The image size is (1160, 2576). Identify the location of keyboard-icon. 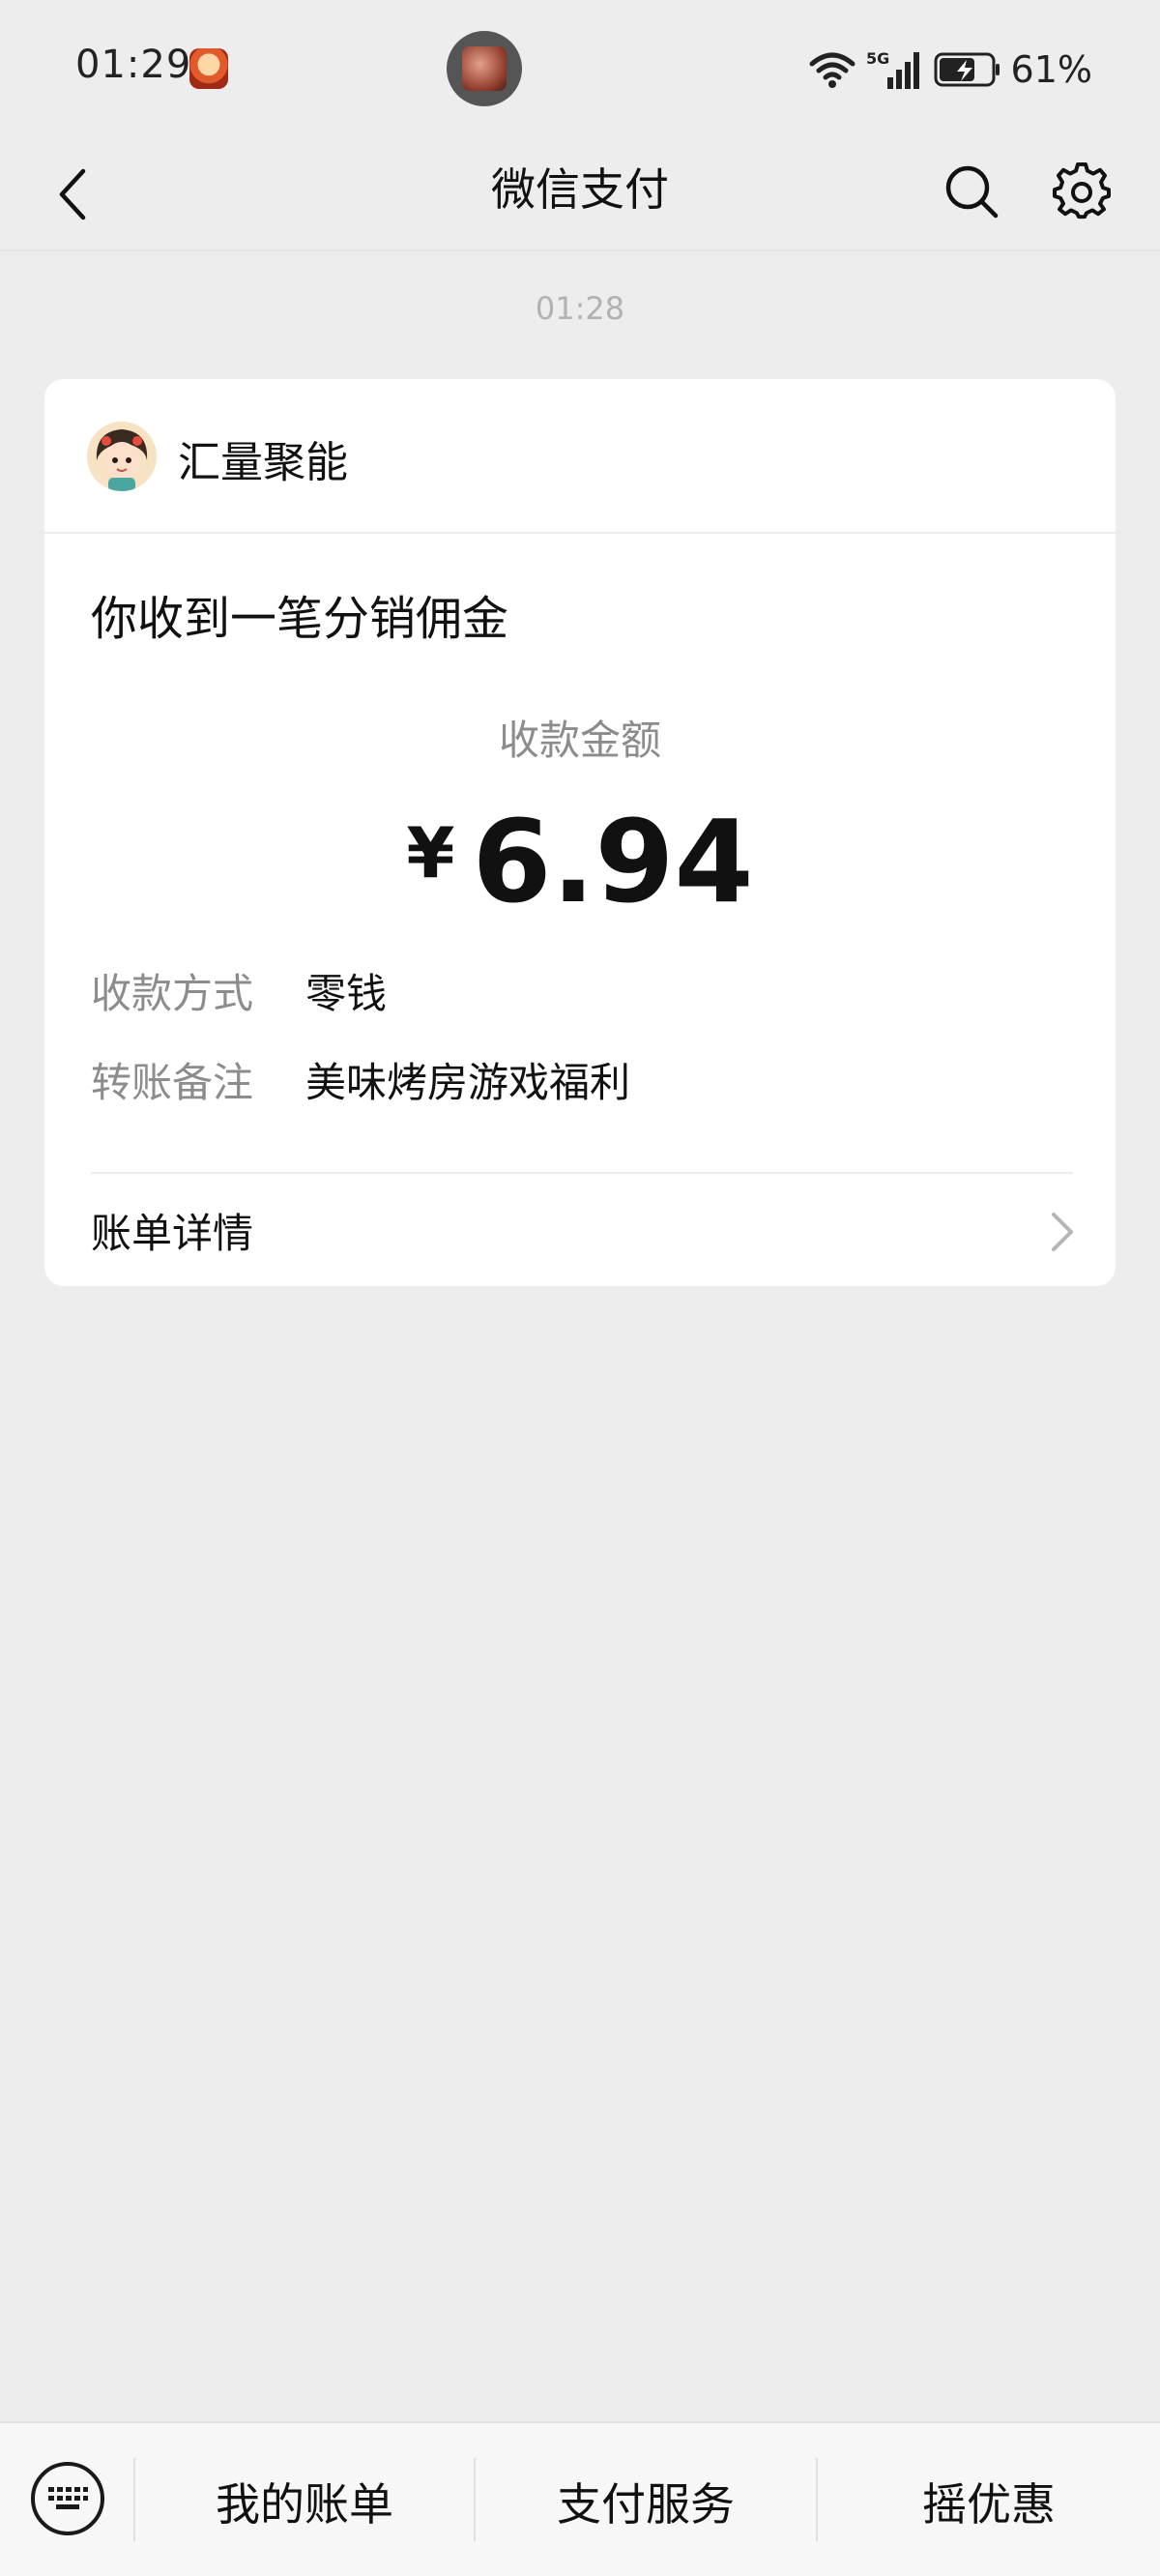
(68, 2498).